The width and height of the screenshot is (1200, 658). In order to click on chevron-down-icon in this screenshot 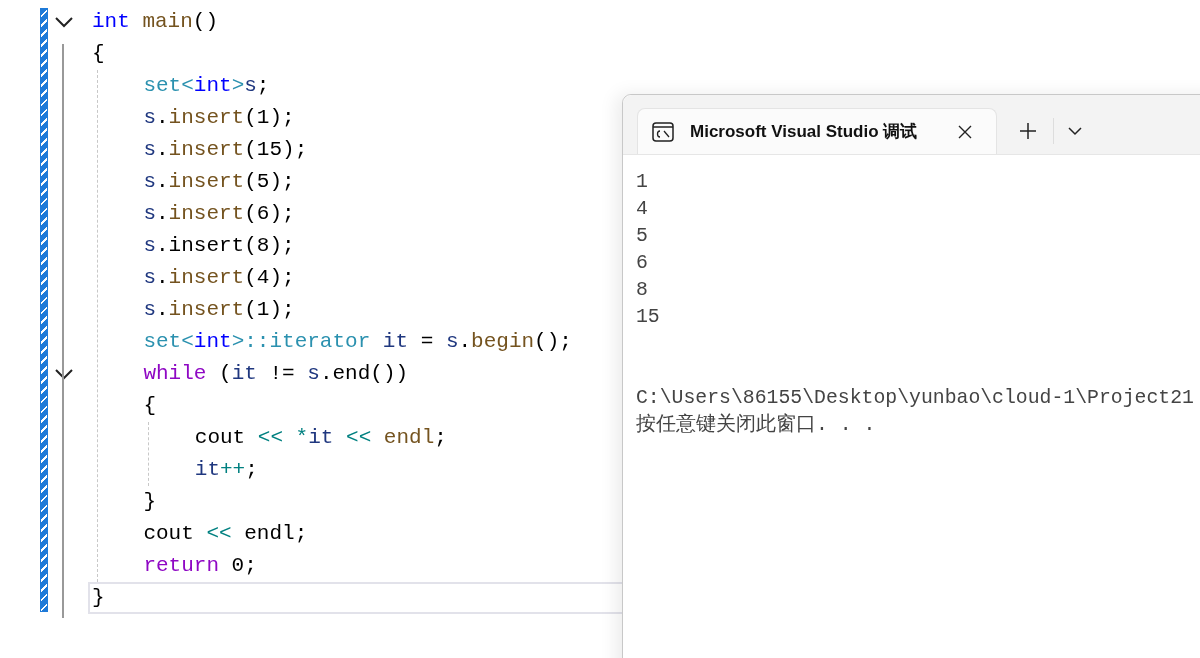, I will do `click(1075, 131)`.